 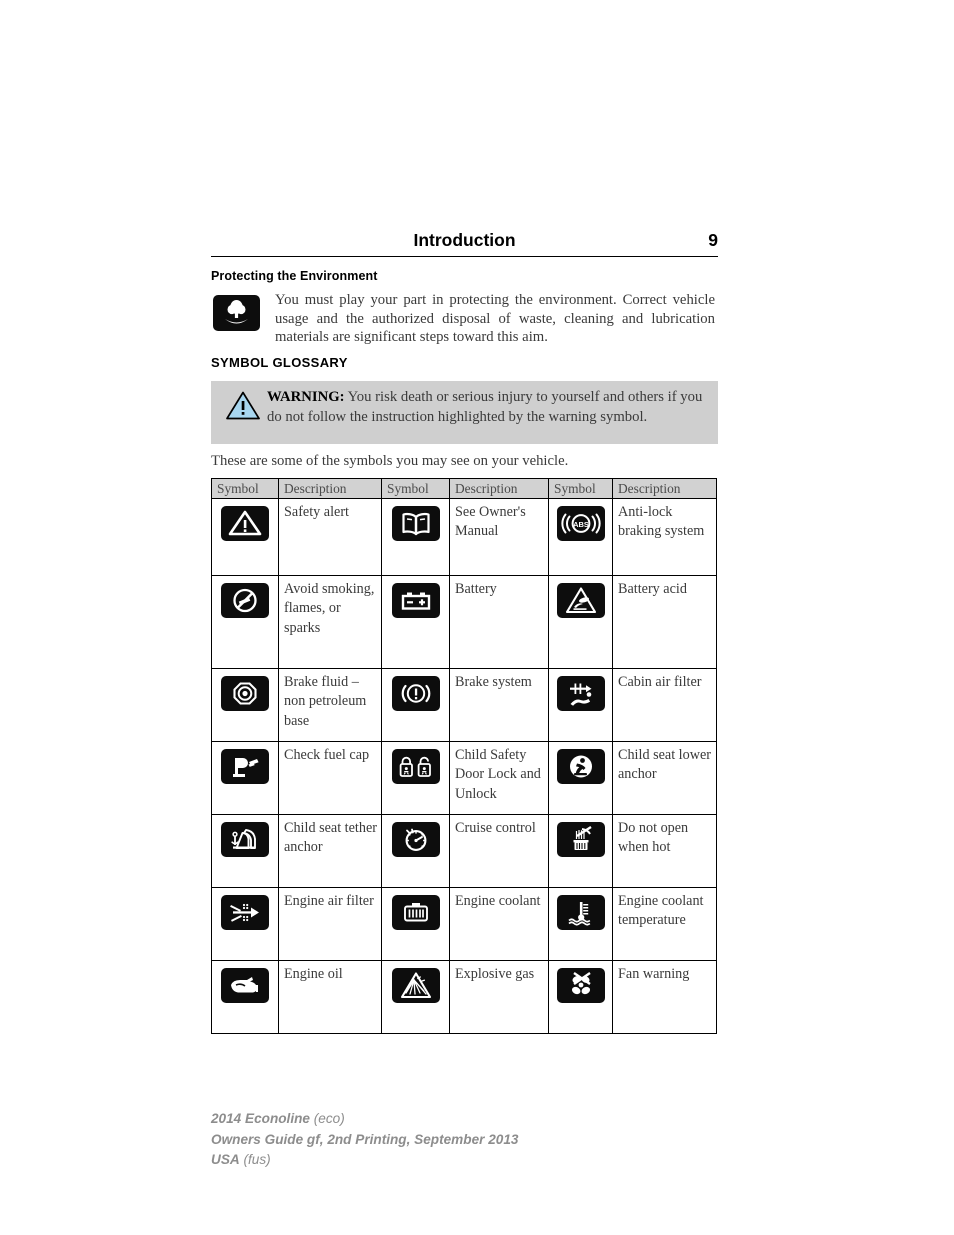 I want to click on engine-air-filter-icon, so click(x=245, y=912).